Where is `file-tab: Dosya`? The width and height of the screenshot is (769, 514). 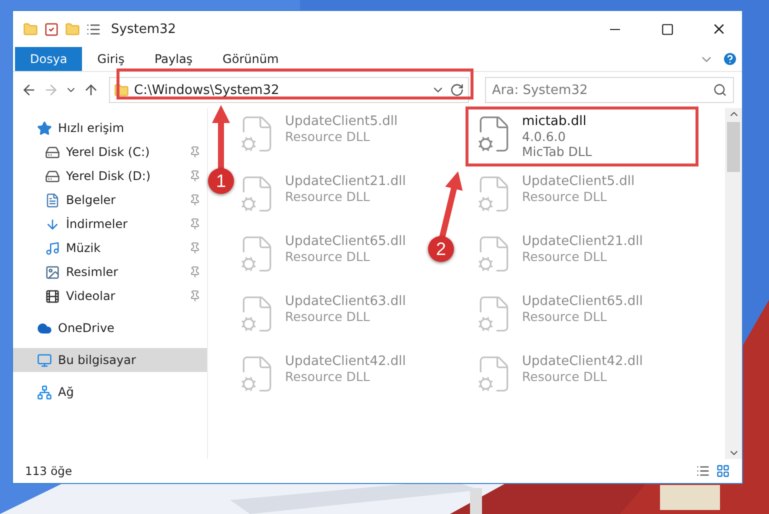 file-tab: Dosya is located at coordinates (48, 59).